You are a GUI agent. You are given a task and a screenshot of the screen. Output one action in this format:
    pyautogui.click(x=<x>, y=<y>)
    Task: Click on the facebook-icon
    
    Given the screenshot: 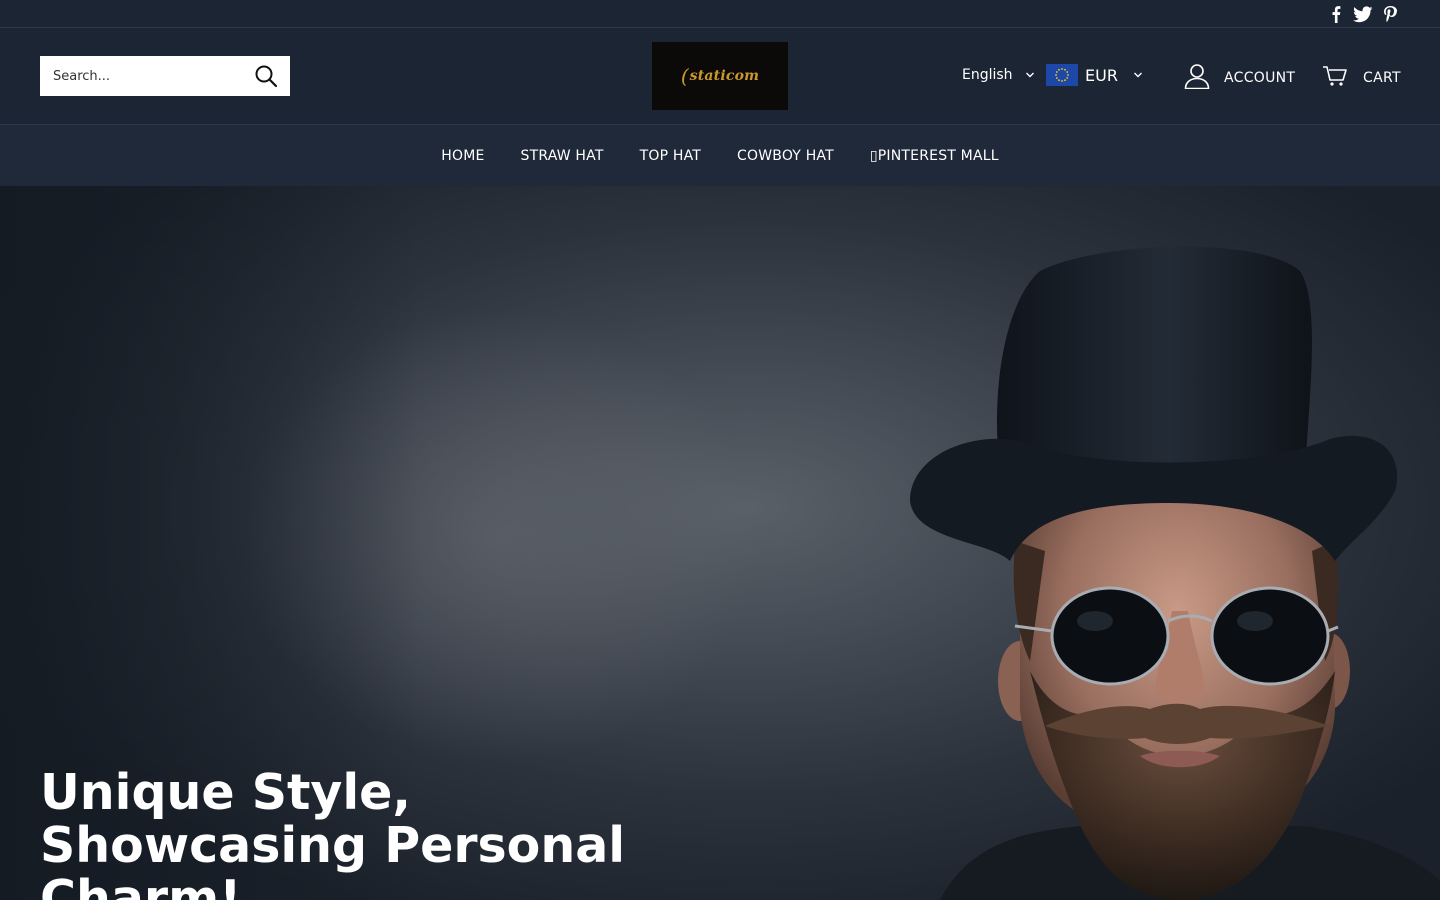 What is the action you would take?
    pyautogui.click(x=1336, y=14)
    